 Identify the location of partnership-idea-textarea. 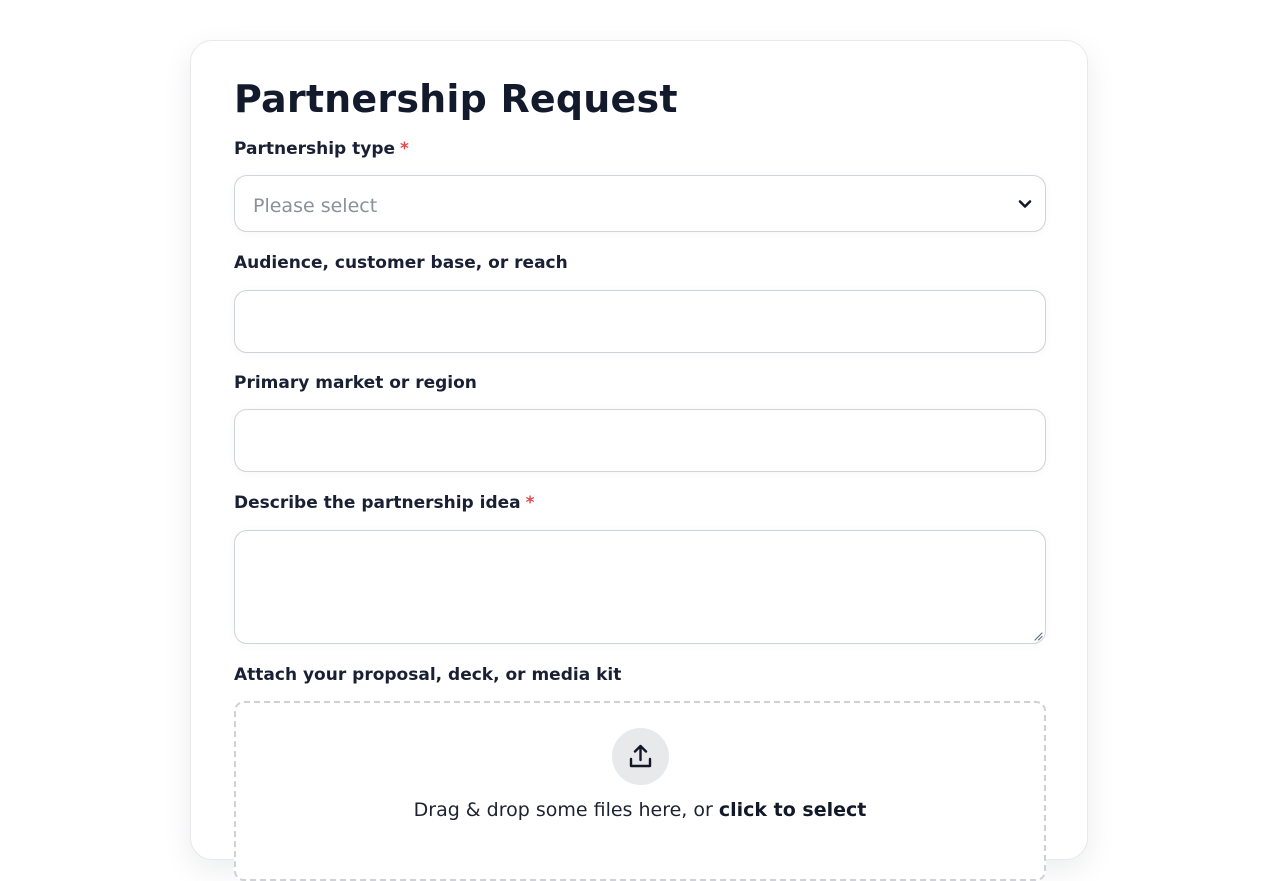
(640, 587).